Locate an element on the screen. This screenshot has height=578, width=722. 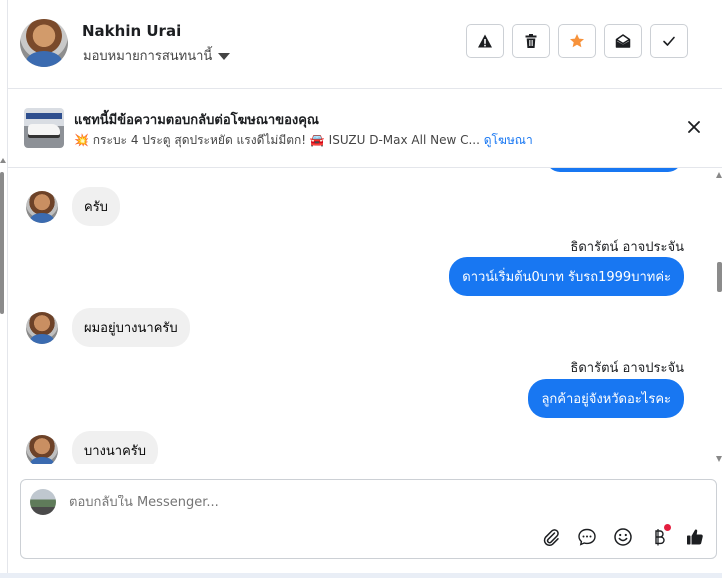
assign-conversation-dropdown: มอบหมายการสนทนานี้ is located at coordinates (157, 55).